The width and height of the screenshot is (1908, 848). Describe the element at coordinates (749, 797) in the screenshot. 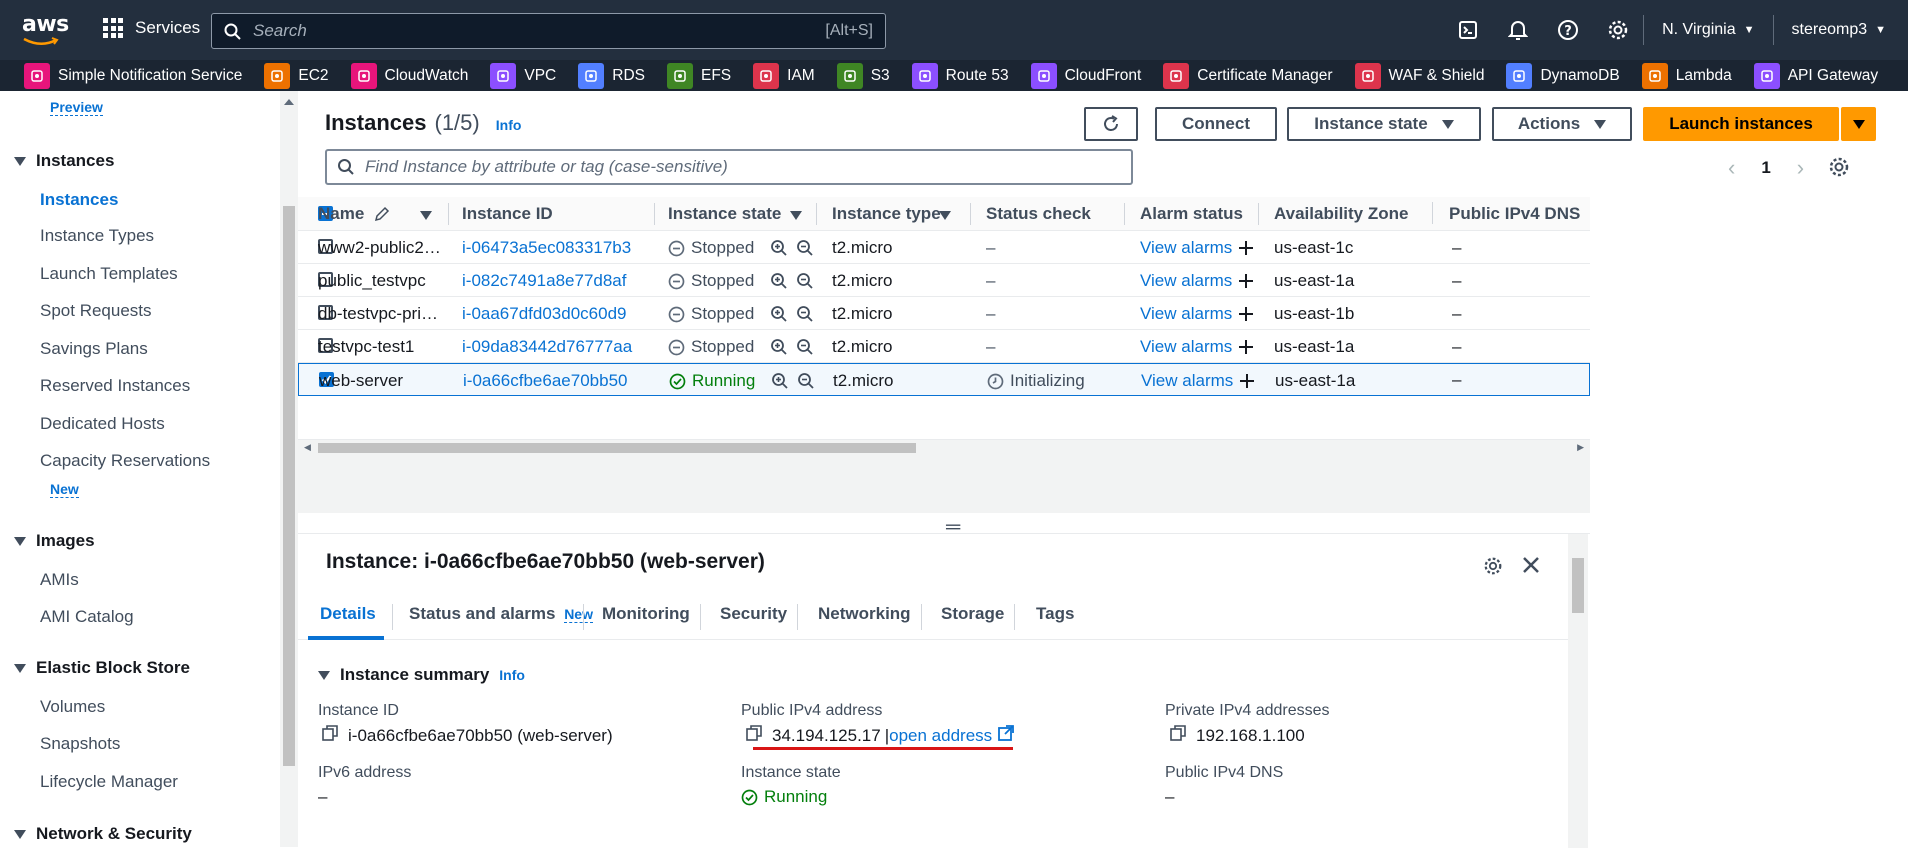

I see `running-check-icon` at that location.